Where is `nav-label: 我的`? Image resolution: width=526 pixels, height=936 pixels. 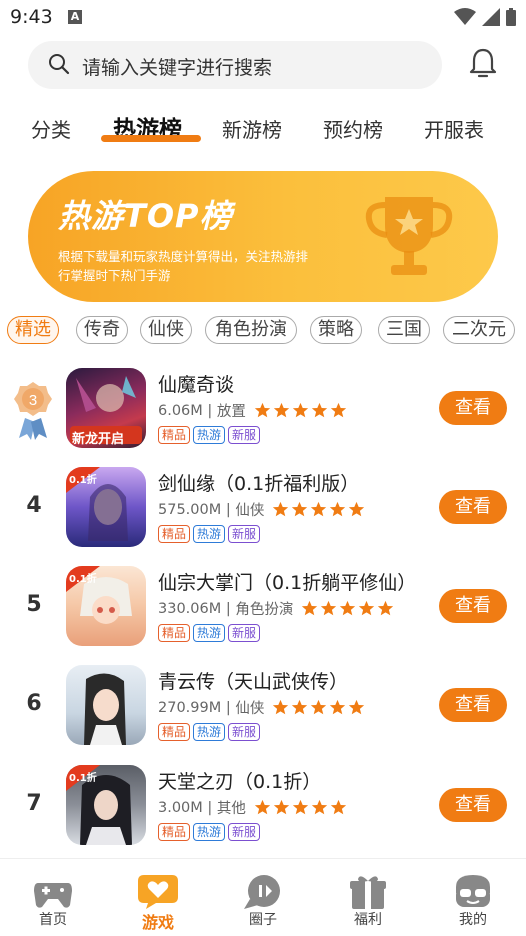 nav-label: 我的 is located at coordinates (473, 920).